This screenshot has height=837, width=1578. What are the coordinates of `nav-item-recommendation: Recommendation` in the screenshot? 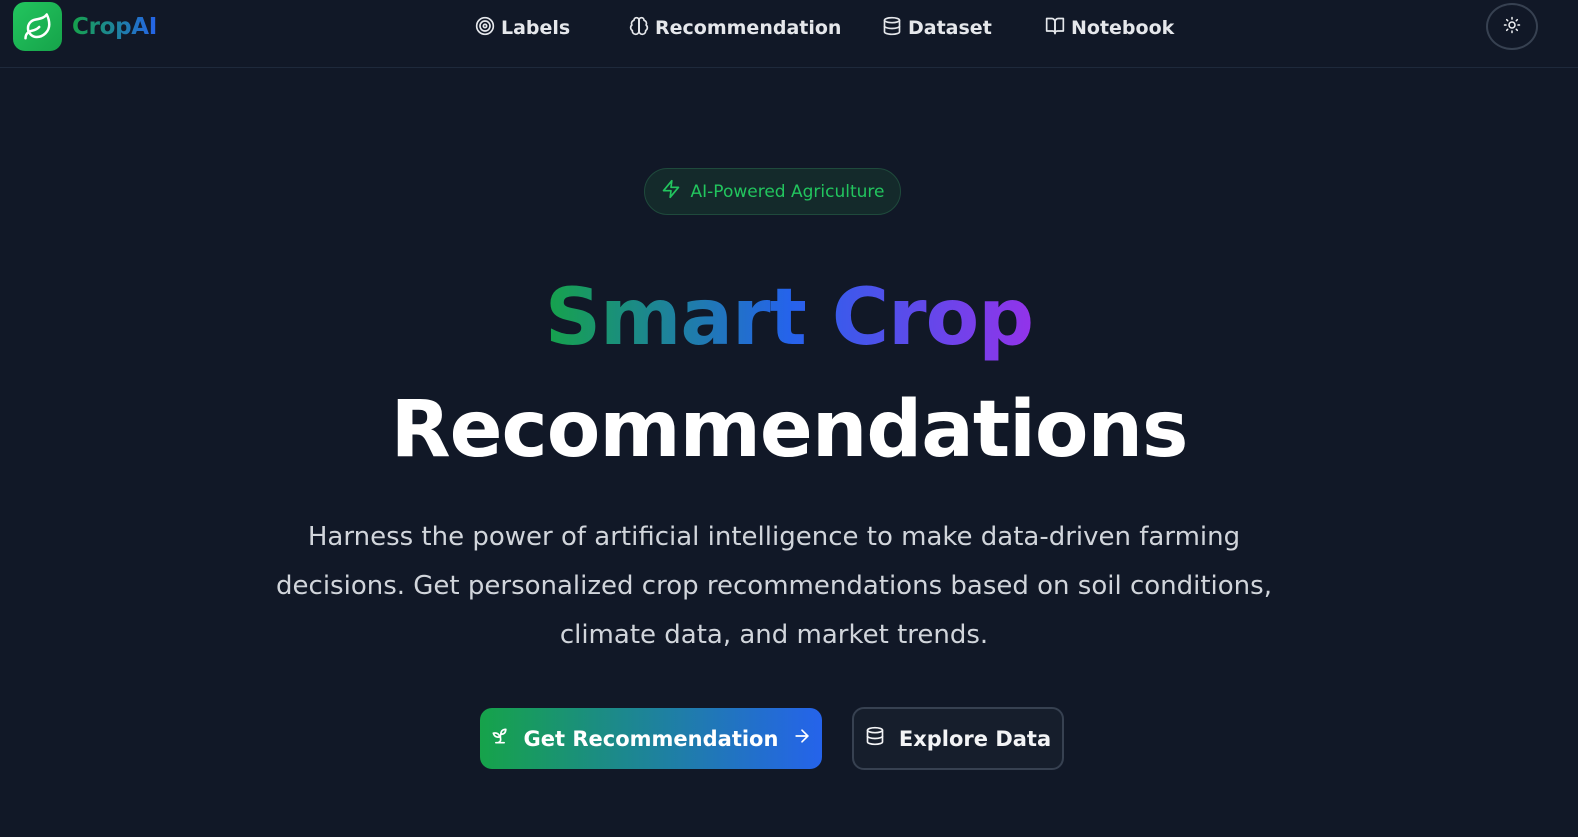 It's located at (735, 28).